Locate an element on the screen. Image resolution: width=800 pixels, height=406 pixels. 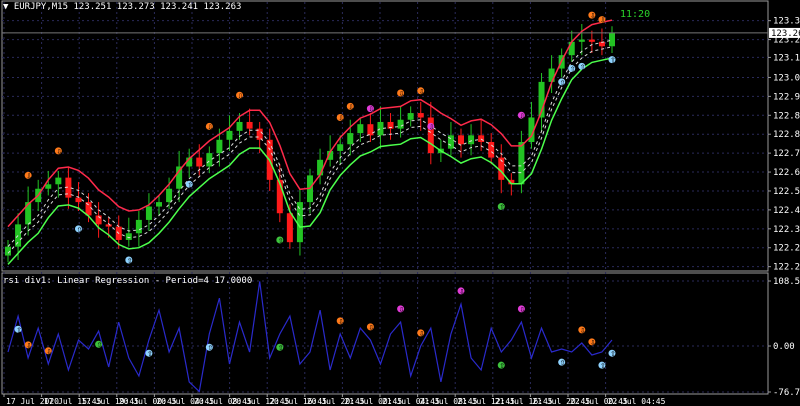
price-tick-label: 122.805 is located at coordinates (786, 135).